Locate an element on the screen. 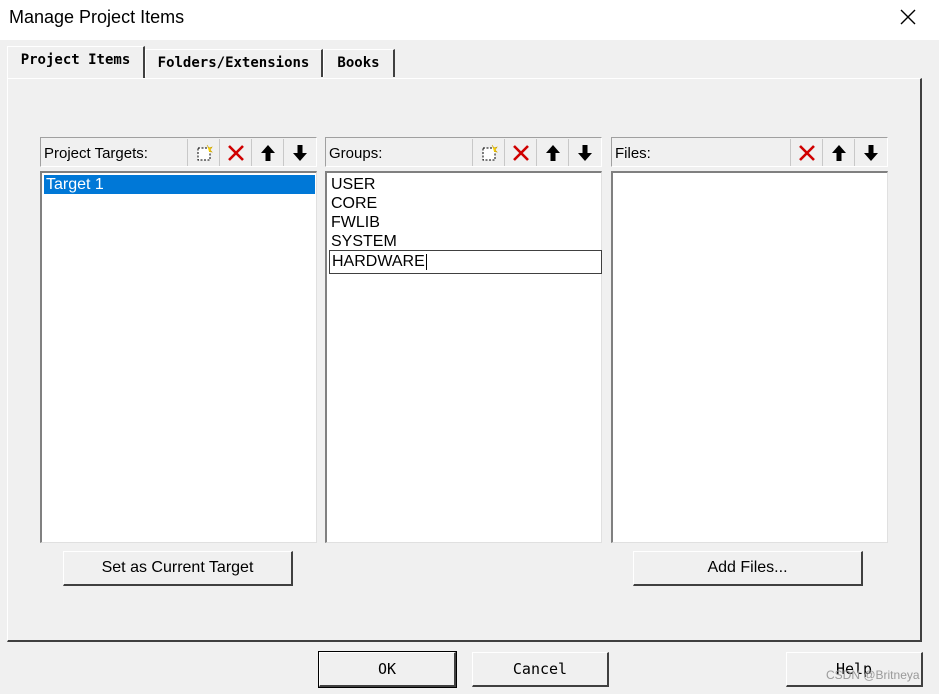 This screenshot has height=694, width=939. move-target-up-button is located at coordinates (267, 152).